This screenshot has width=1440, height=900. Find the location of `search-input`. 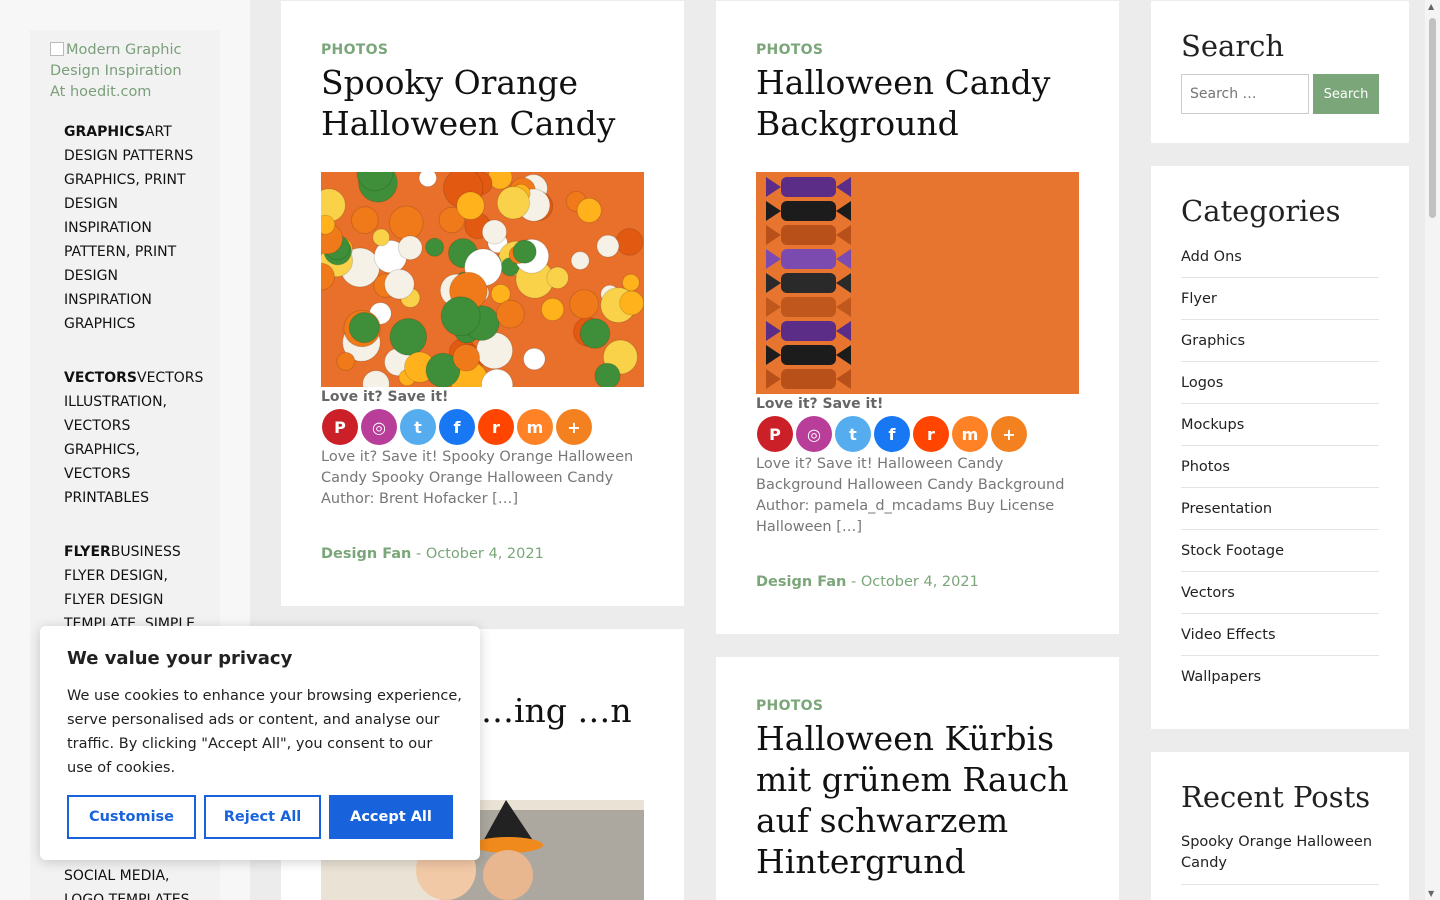

search-input is located at coordinates (1245, 94).